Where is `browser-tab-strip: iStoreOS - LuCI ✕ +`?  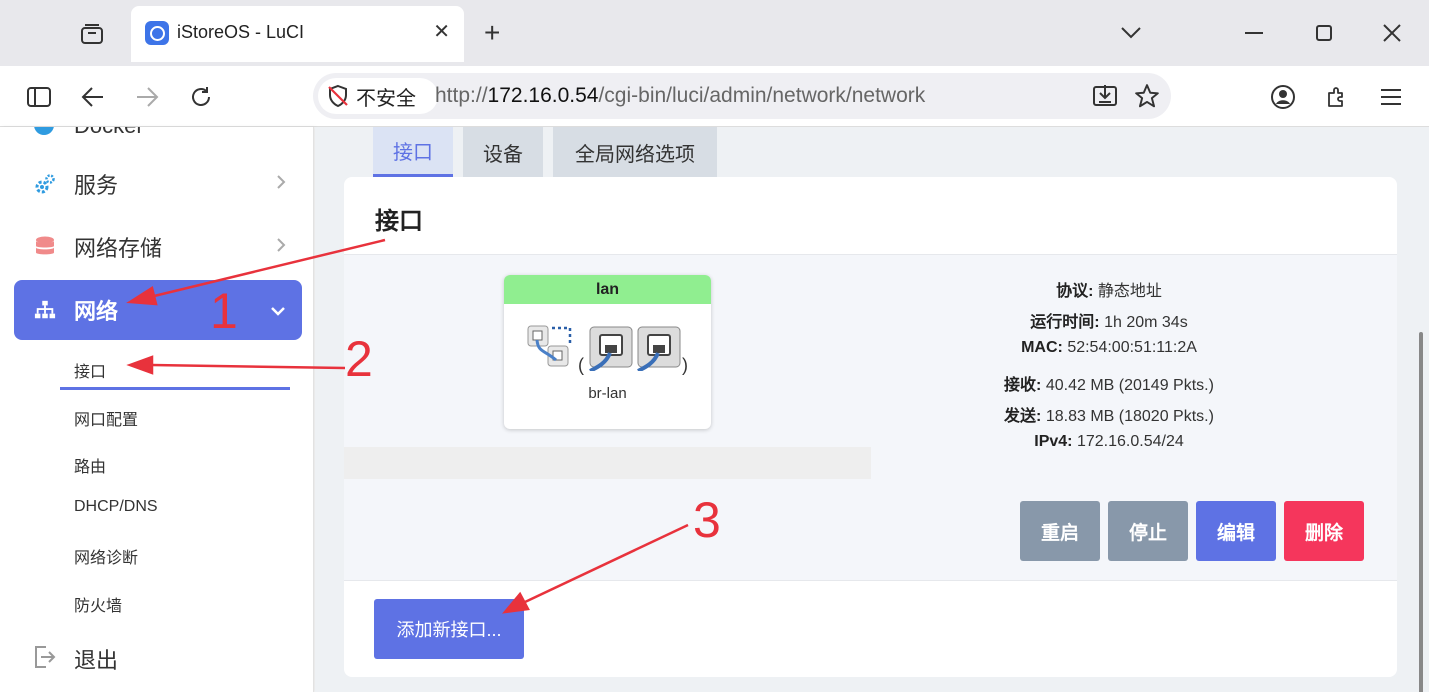 browser-tab-strip: iStoreOS - LuCI ✕ + is located at coordinates (714, 33).